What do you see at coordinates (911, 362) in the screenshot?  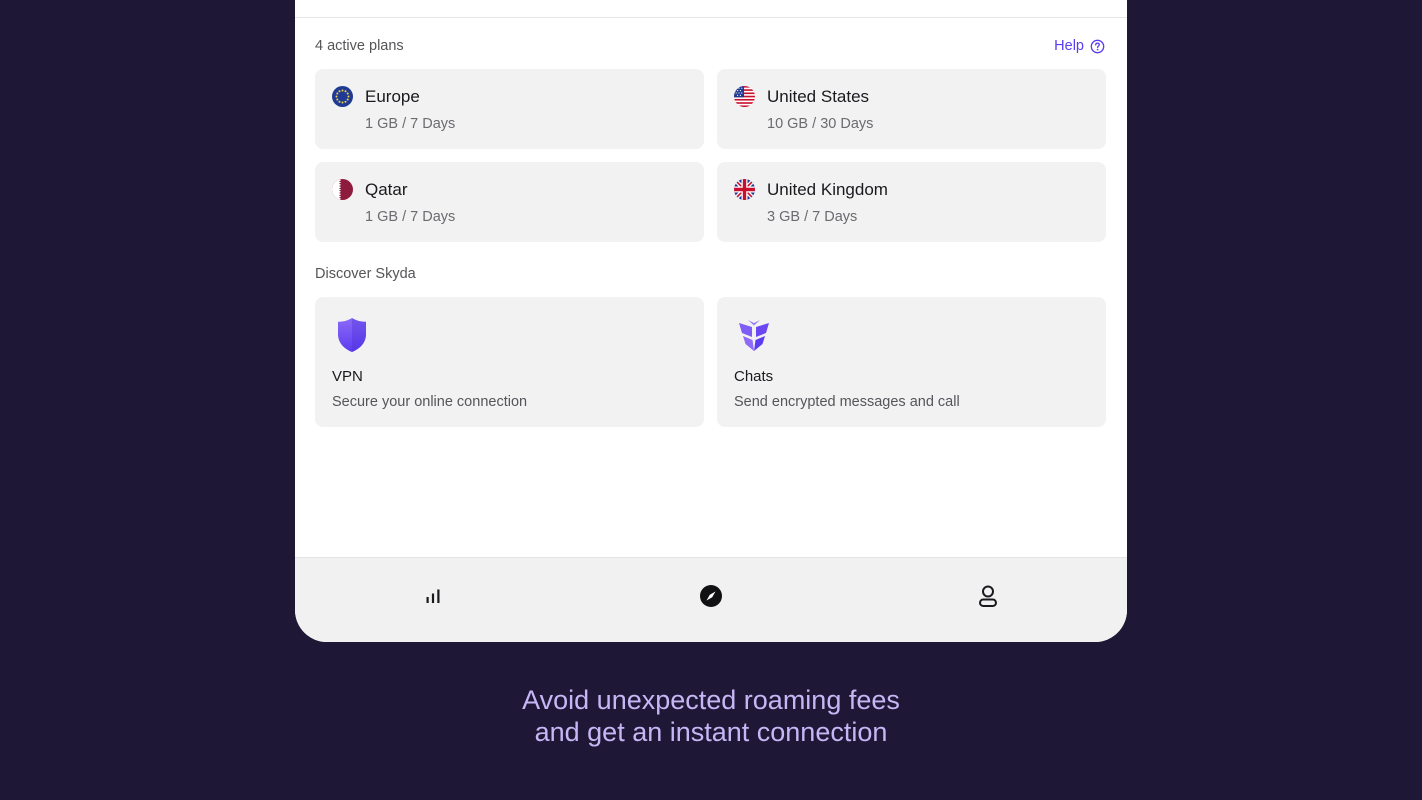 I see `discover-card-chats: Chats Send encrypted messages and call` at bounding box center [911, 362].